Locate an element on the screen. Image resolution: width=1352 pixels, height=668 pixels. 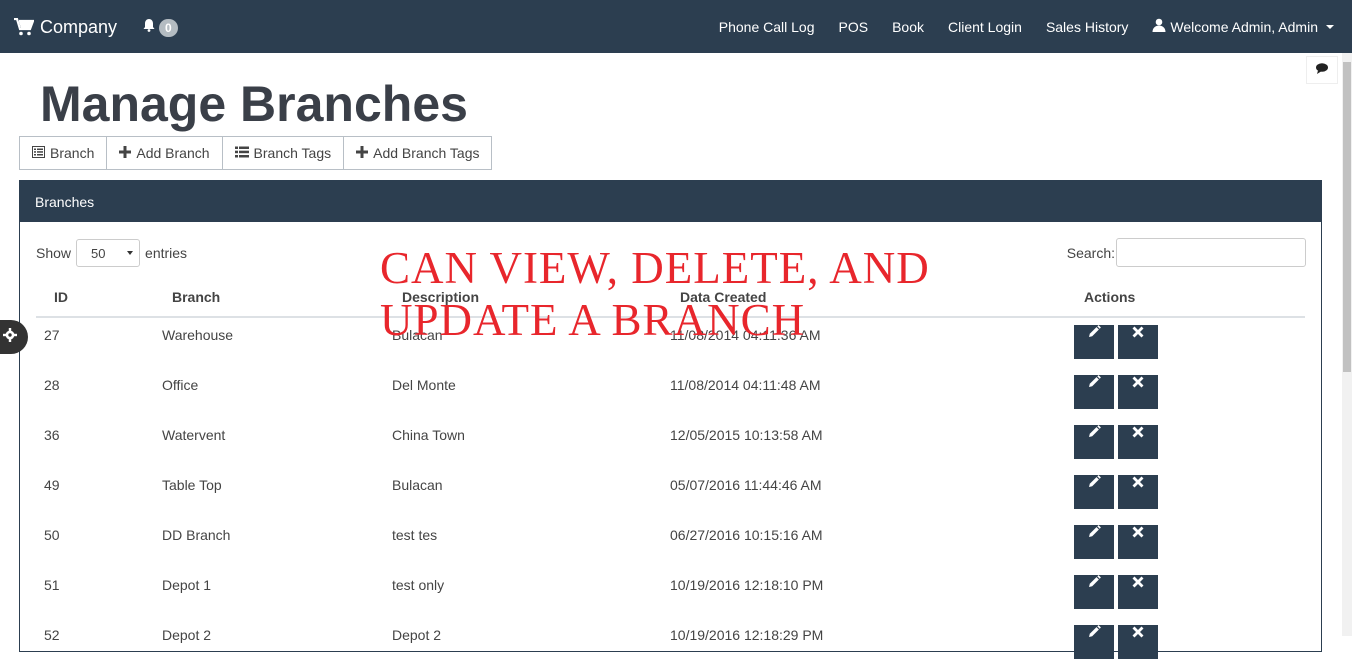
column-header-actions: Actions is located at coordinates (1110, 297).